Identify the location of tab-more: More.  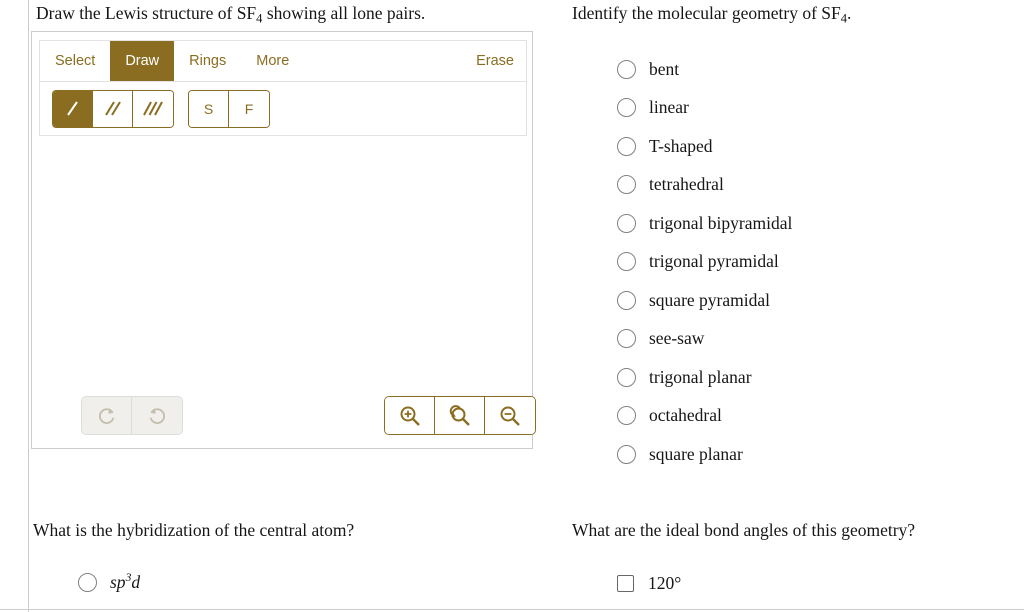
(272, 61).